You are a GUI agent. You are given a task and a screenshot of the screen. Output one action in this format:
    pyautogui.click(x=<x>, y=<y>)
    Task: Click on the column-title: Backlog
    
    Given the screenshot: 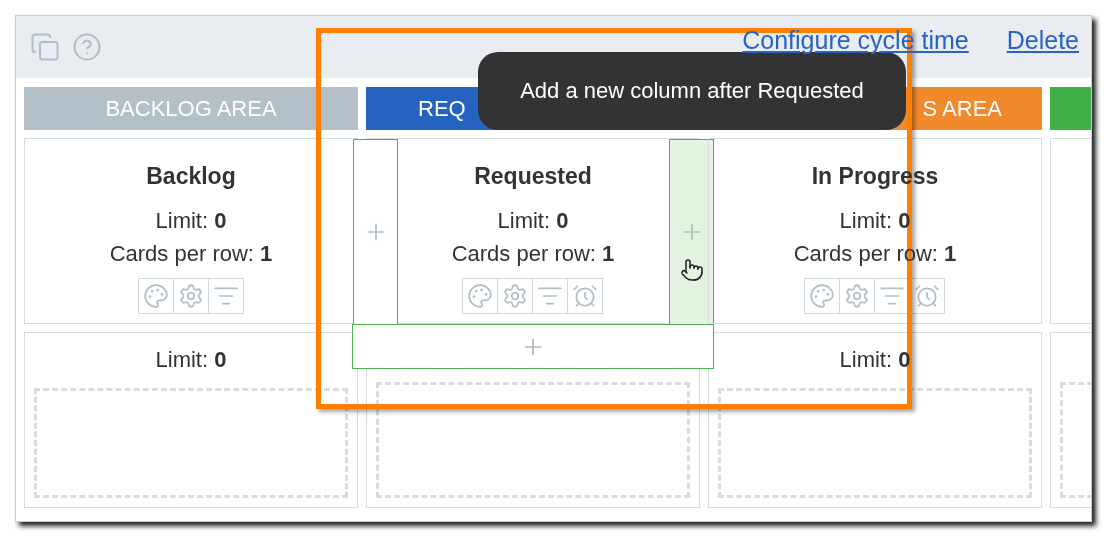 What is the action you would take?
    pyautogui.click(x=191, y=176)
    